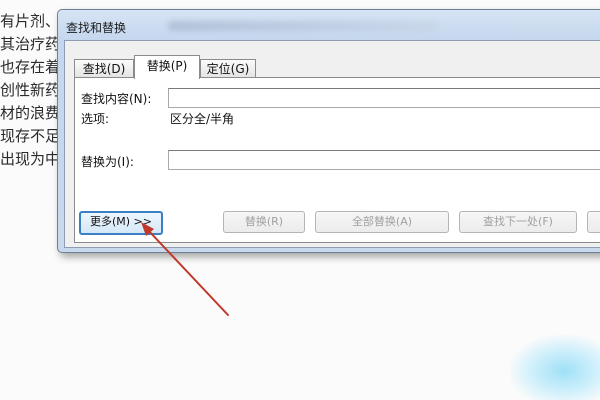 The height and width of the screenshot is (400, 600). I want to click on dialog-title: 查找和替换, so click(96, 28).